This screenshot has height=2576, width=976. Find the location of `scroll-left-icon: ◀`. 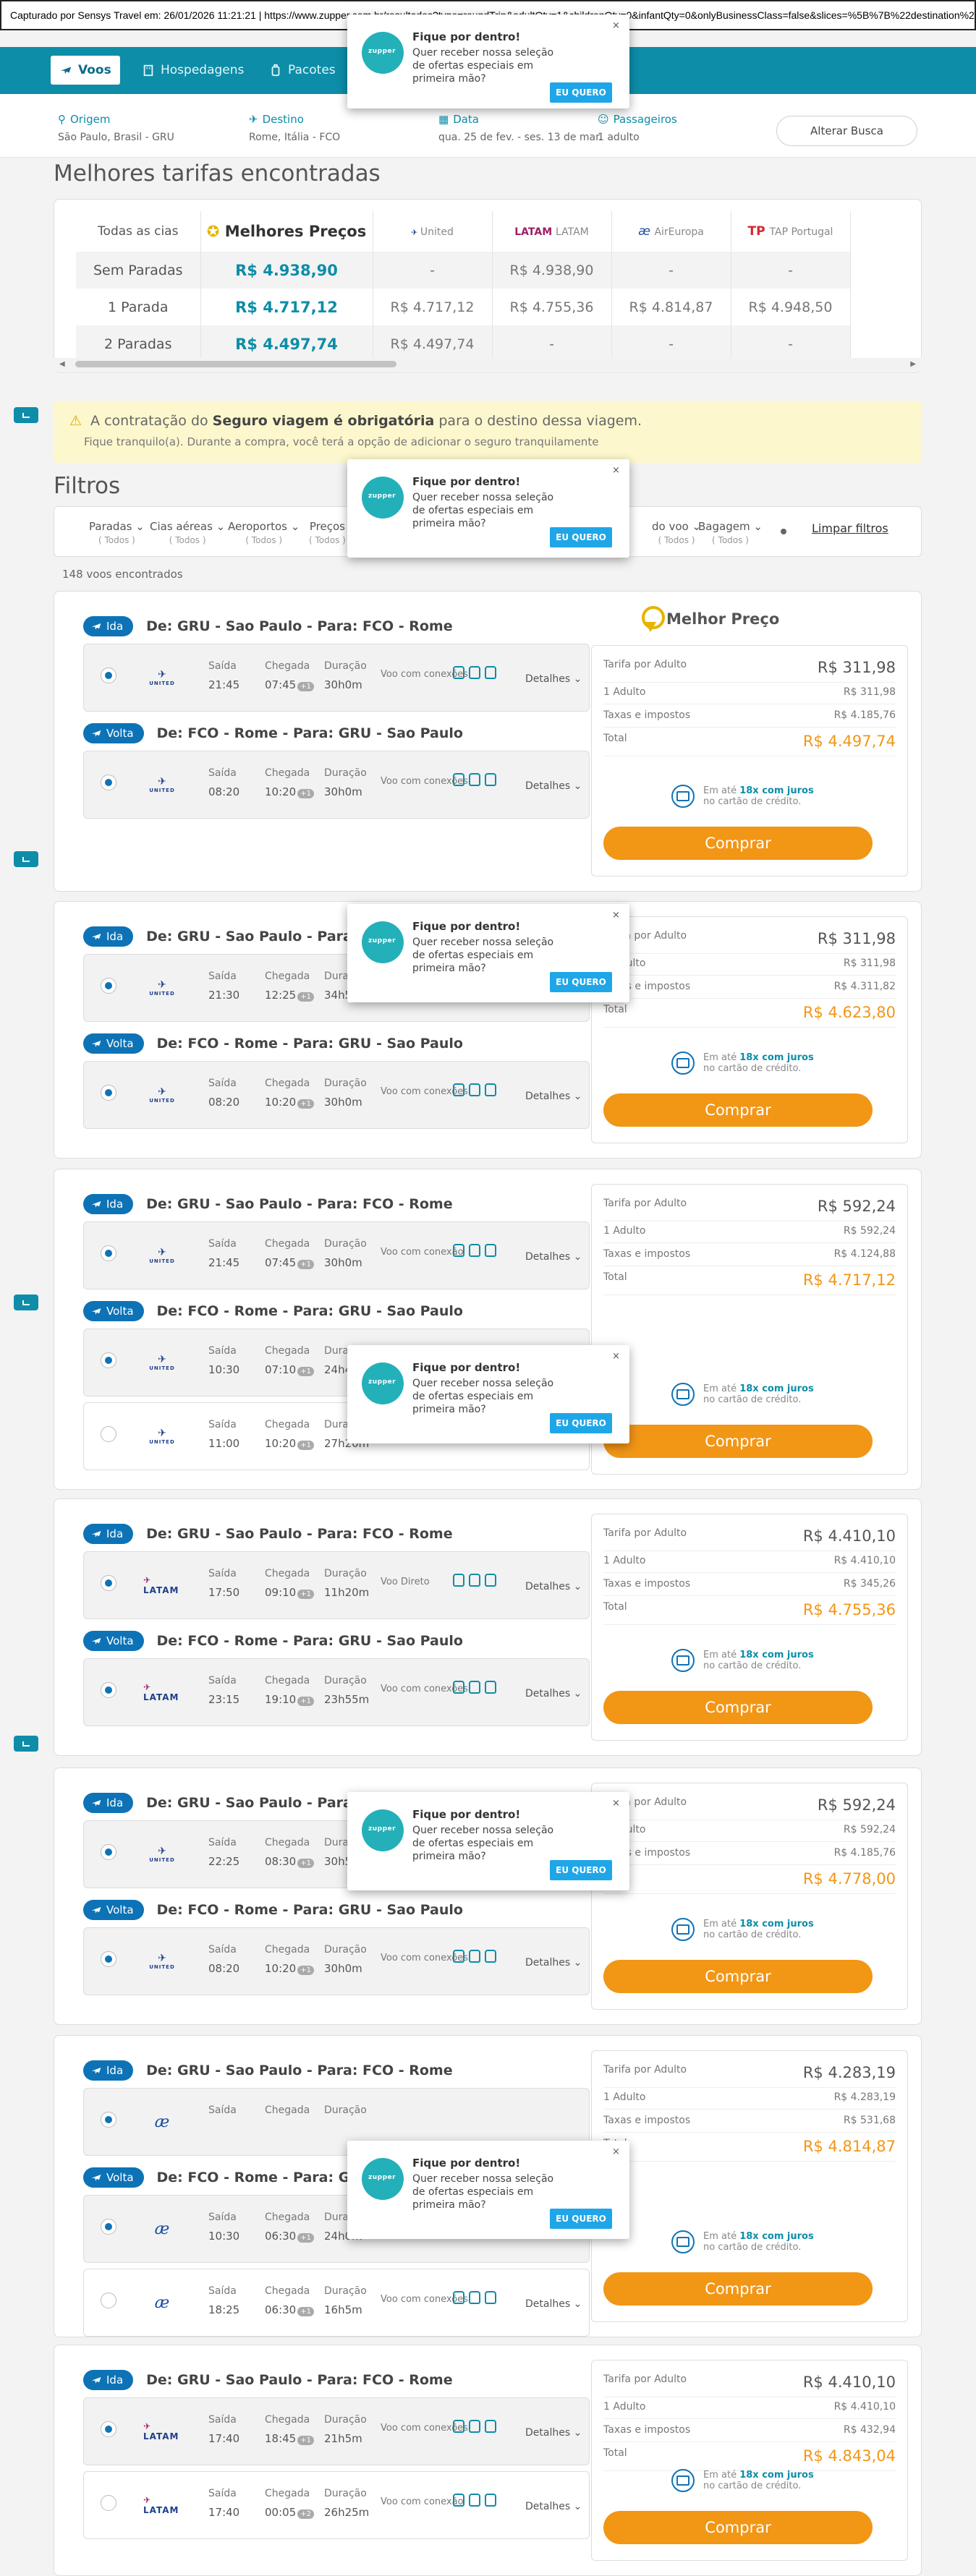

scroll-left-icon: ◀ is located at coordinates (62, 364).